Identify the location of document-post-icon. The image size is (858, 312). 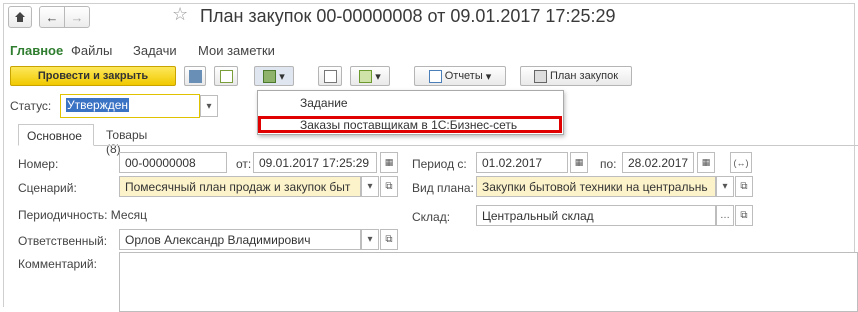
(226, 76).